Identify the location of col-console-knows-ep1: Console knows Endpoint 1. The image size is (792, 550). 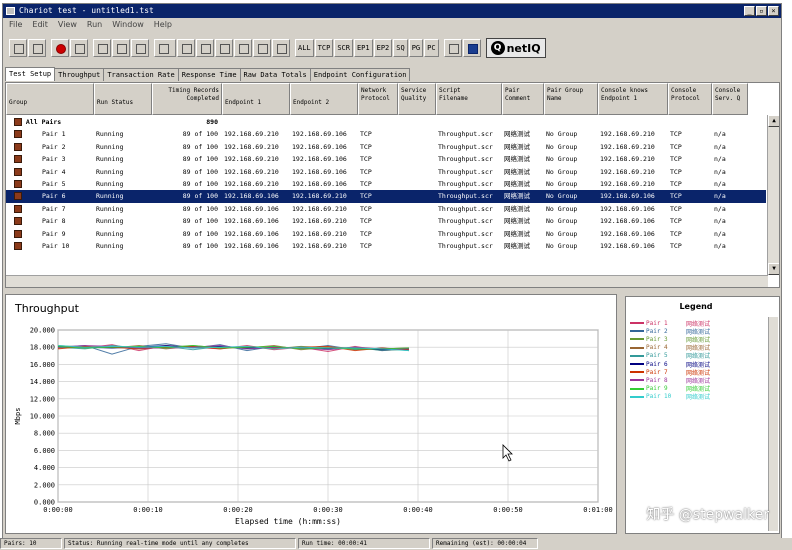
(633, 99).